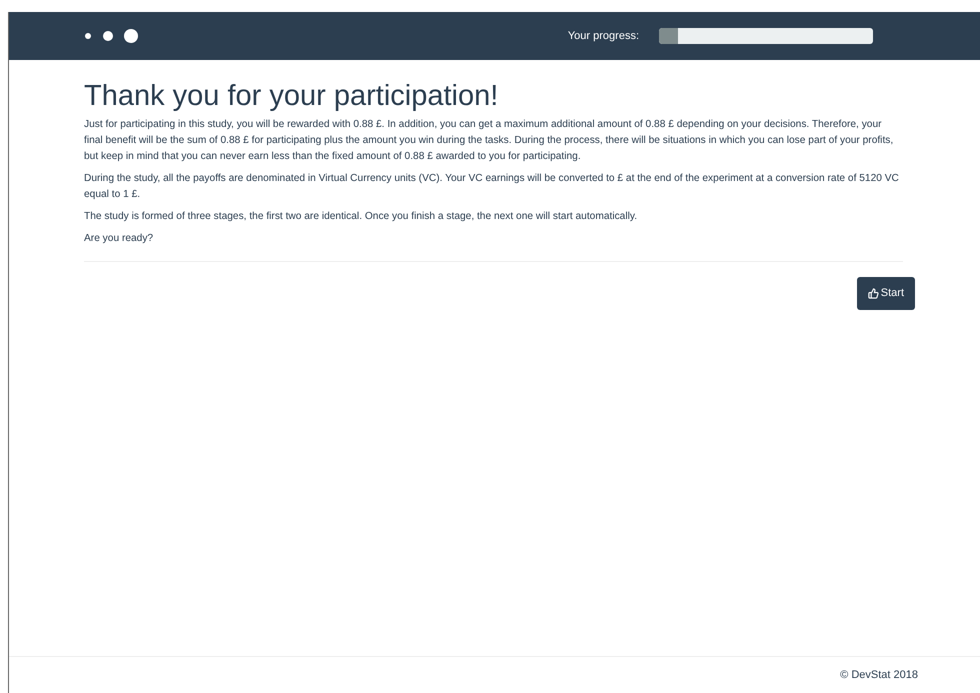 The height and width of the screenshot is (693, 980). What do you see at coordinates (361, 217) in the screenshot?
I see `paragraph: The study is formed of three stages, the first two are identical. Once you finish a stage, the next one will start automatically.` at bounding box center [361, 217].